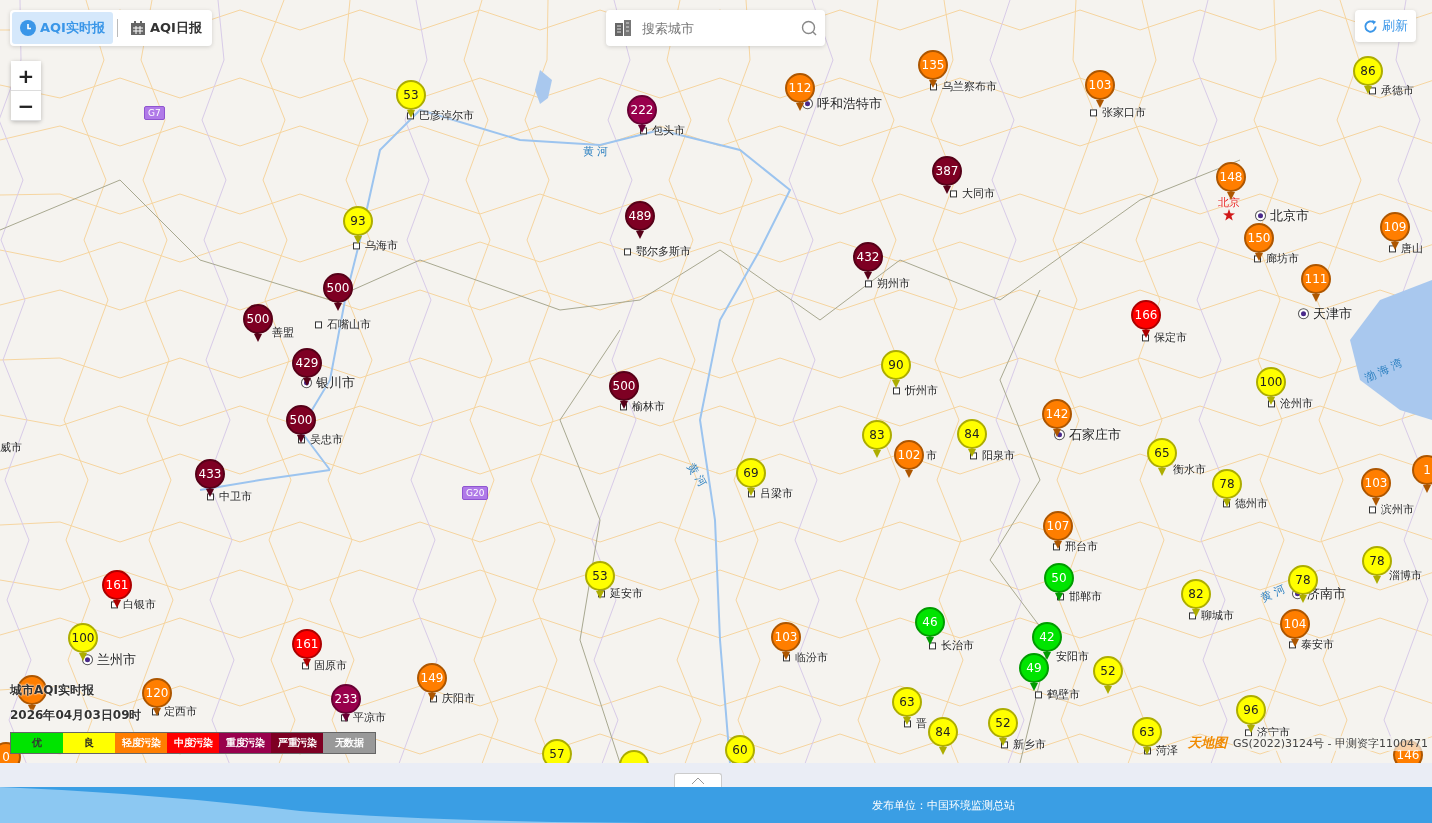  Describe the element at coordinates (1095, 435) in the screenshot. I see `city-label: 石家庄市` at that location.